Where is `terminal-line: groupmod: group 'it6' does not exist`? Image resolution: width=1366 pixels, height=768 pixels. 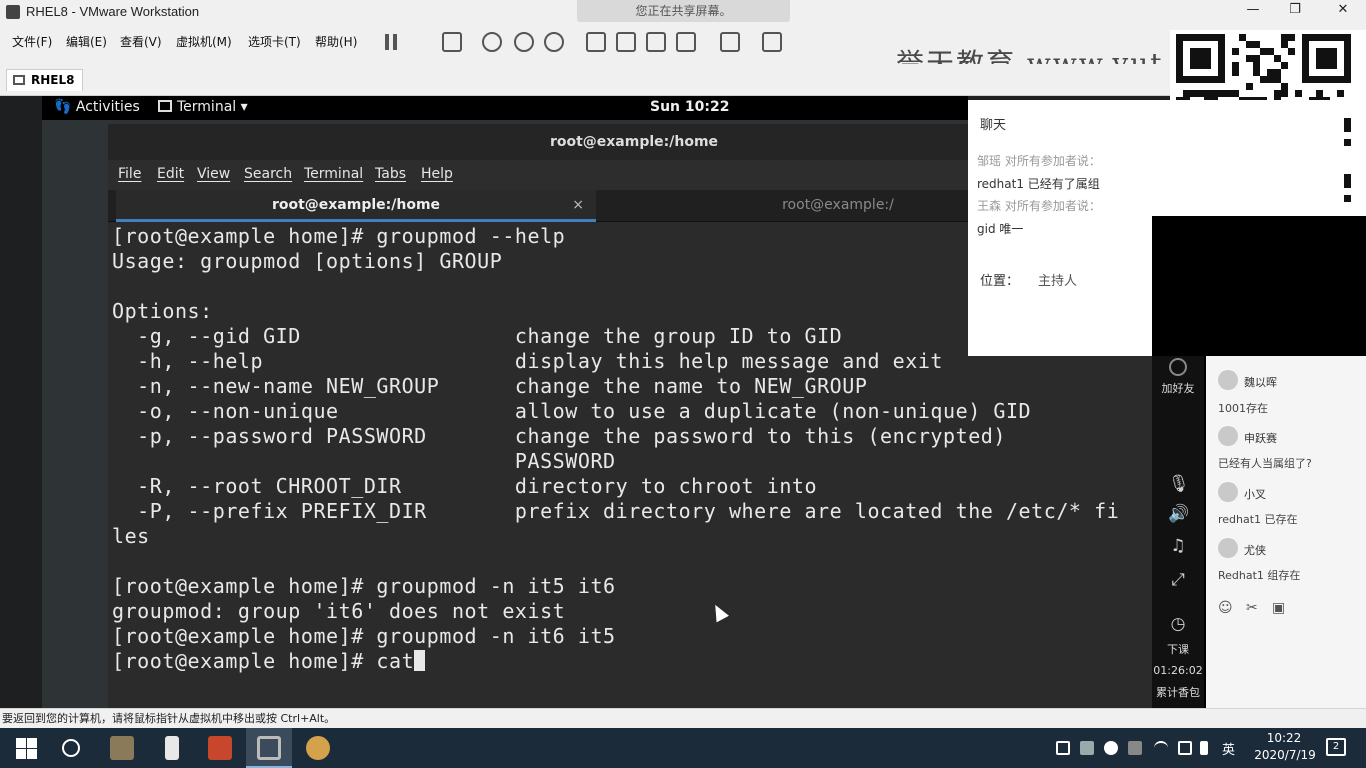 terminal-line: groupmod: group 'it6' does not exist is located at coordinates (339, 611).